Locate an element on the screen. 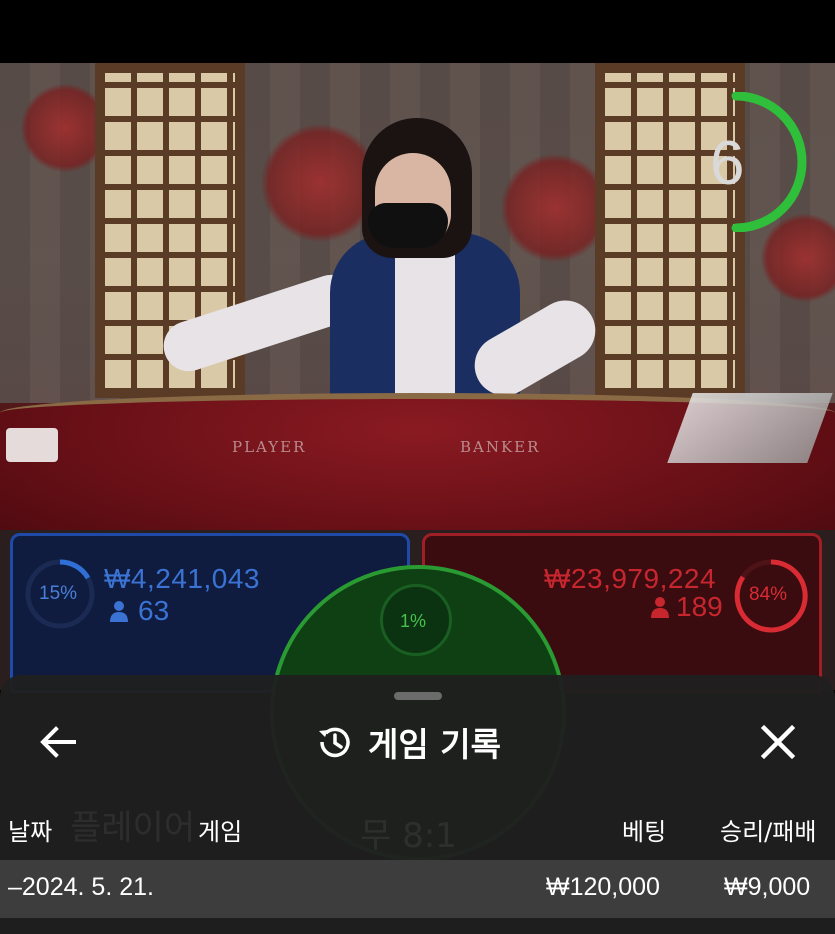  tie-percent: 1% is located at coordinates (413, 621).